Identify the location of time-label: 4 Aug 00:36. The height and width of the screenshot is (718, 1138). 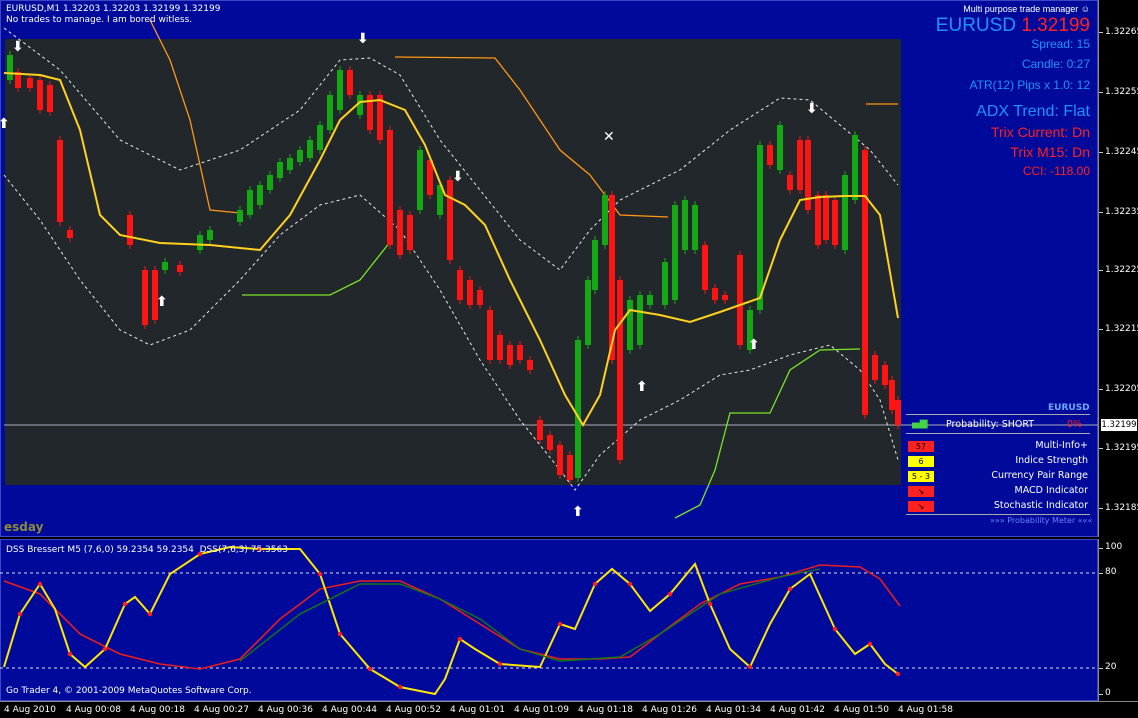
(285, 710).